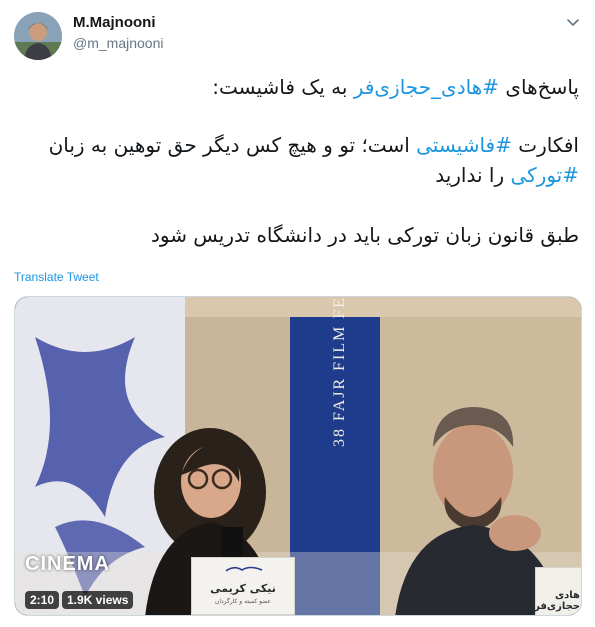 The width and height of the screenshot is (595, 627). Describe the element at coordinates (118, 43) in the screenshot. I see `user-handle: @m_majnooni` at that location.